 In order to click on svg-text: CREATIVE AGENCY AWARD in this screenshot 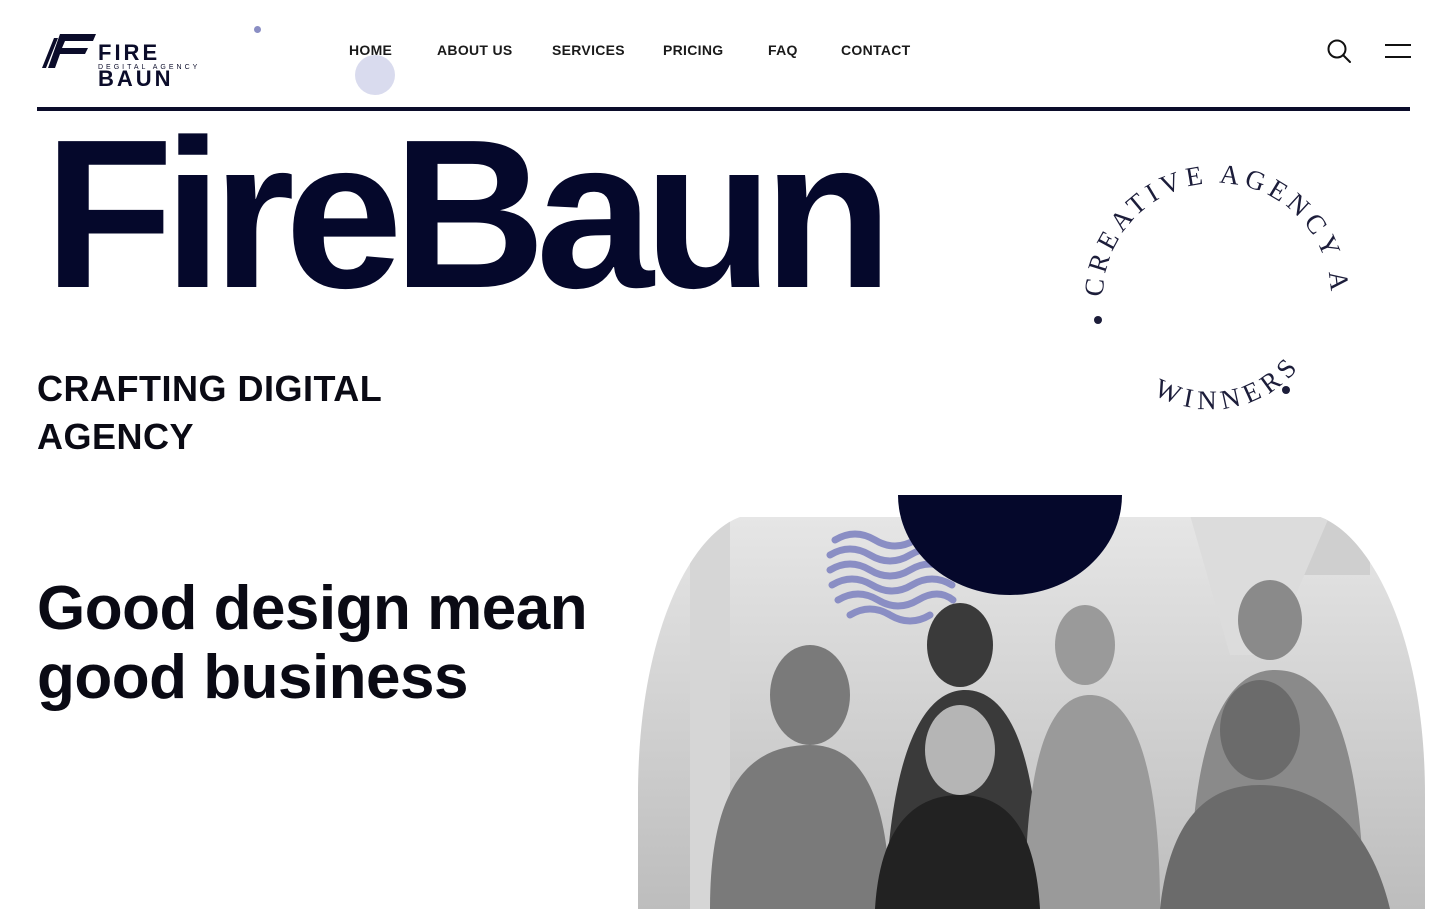, I will do `click(1215, 226)`.